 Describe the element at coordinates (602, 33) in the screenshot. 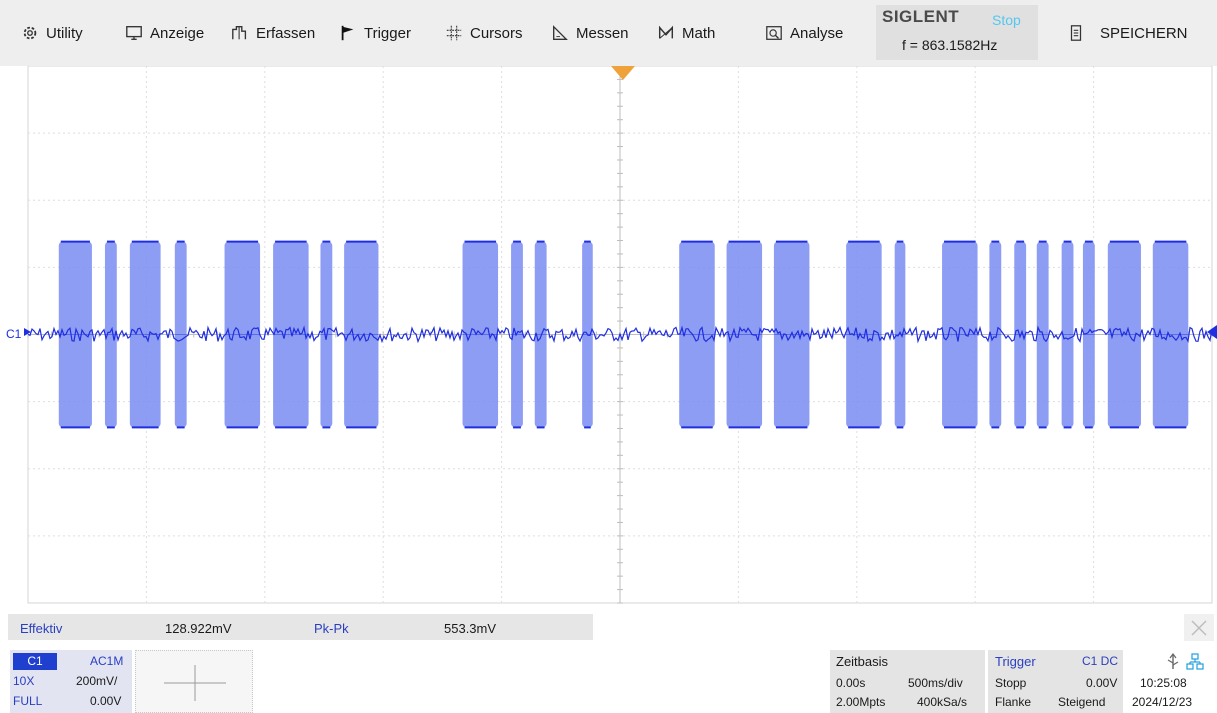

I see `menu-messen-label: Messen` at that location.